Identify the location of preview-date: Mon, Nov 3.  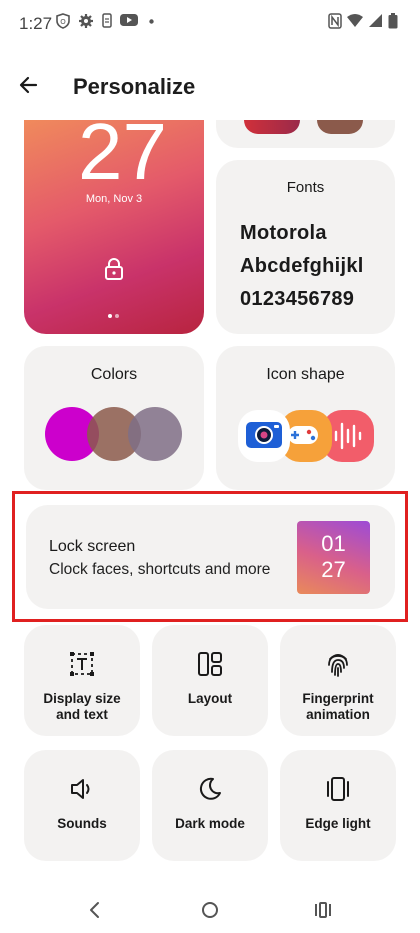
(114, 199).